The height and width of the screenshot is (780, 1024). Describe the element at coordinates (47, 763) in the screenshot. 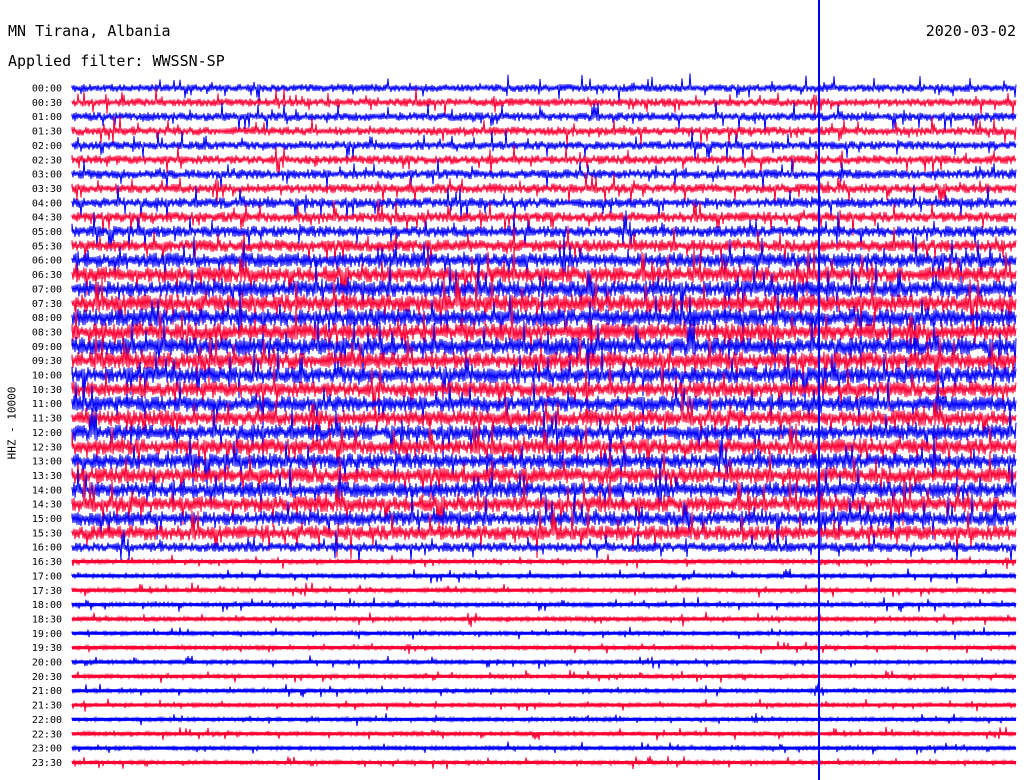

I see `row-time-label: 23:30` at that location.